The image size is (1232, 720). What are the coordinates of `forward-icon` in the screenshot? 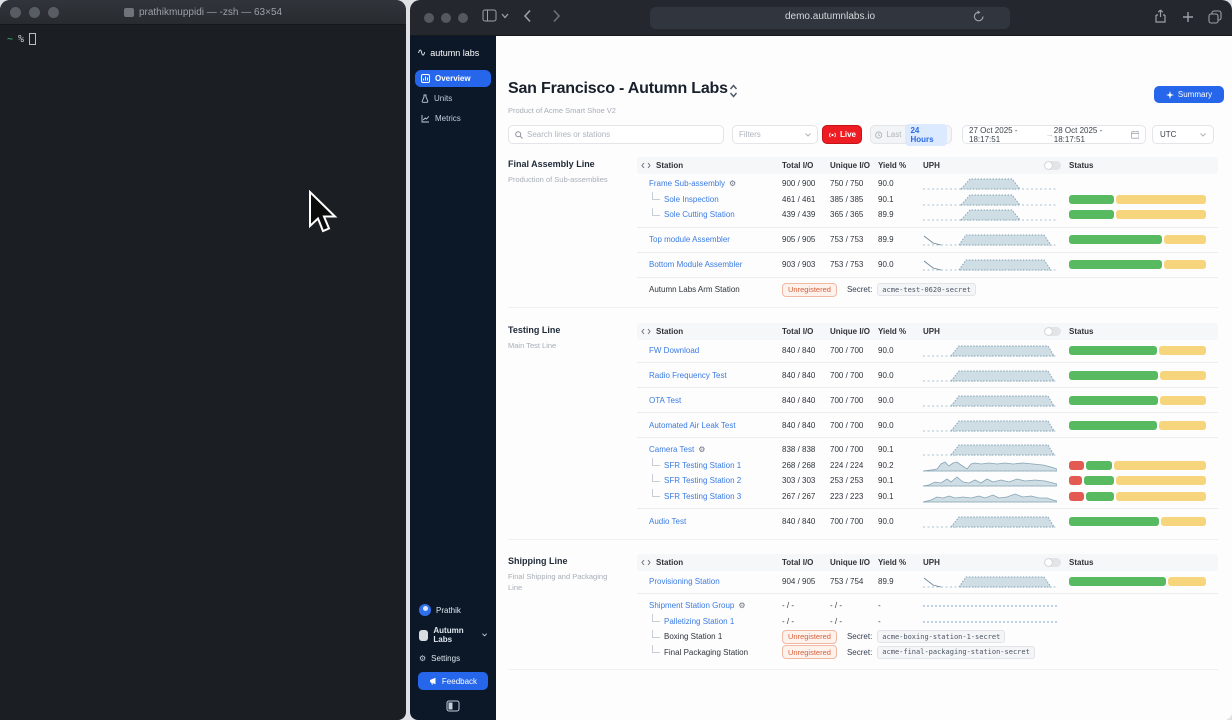 It's located at (556, 16).